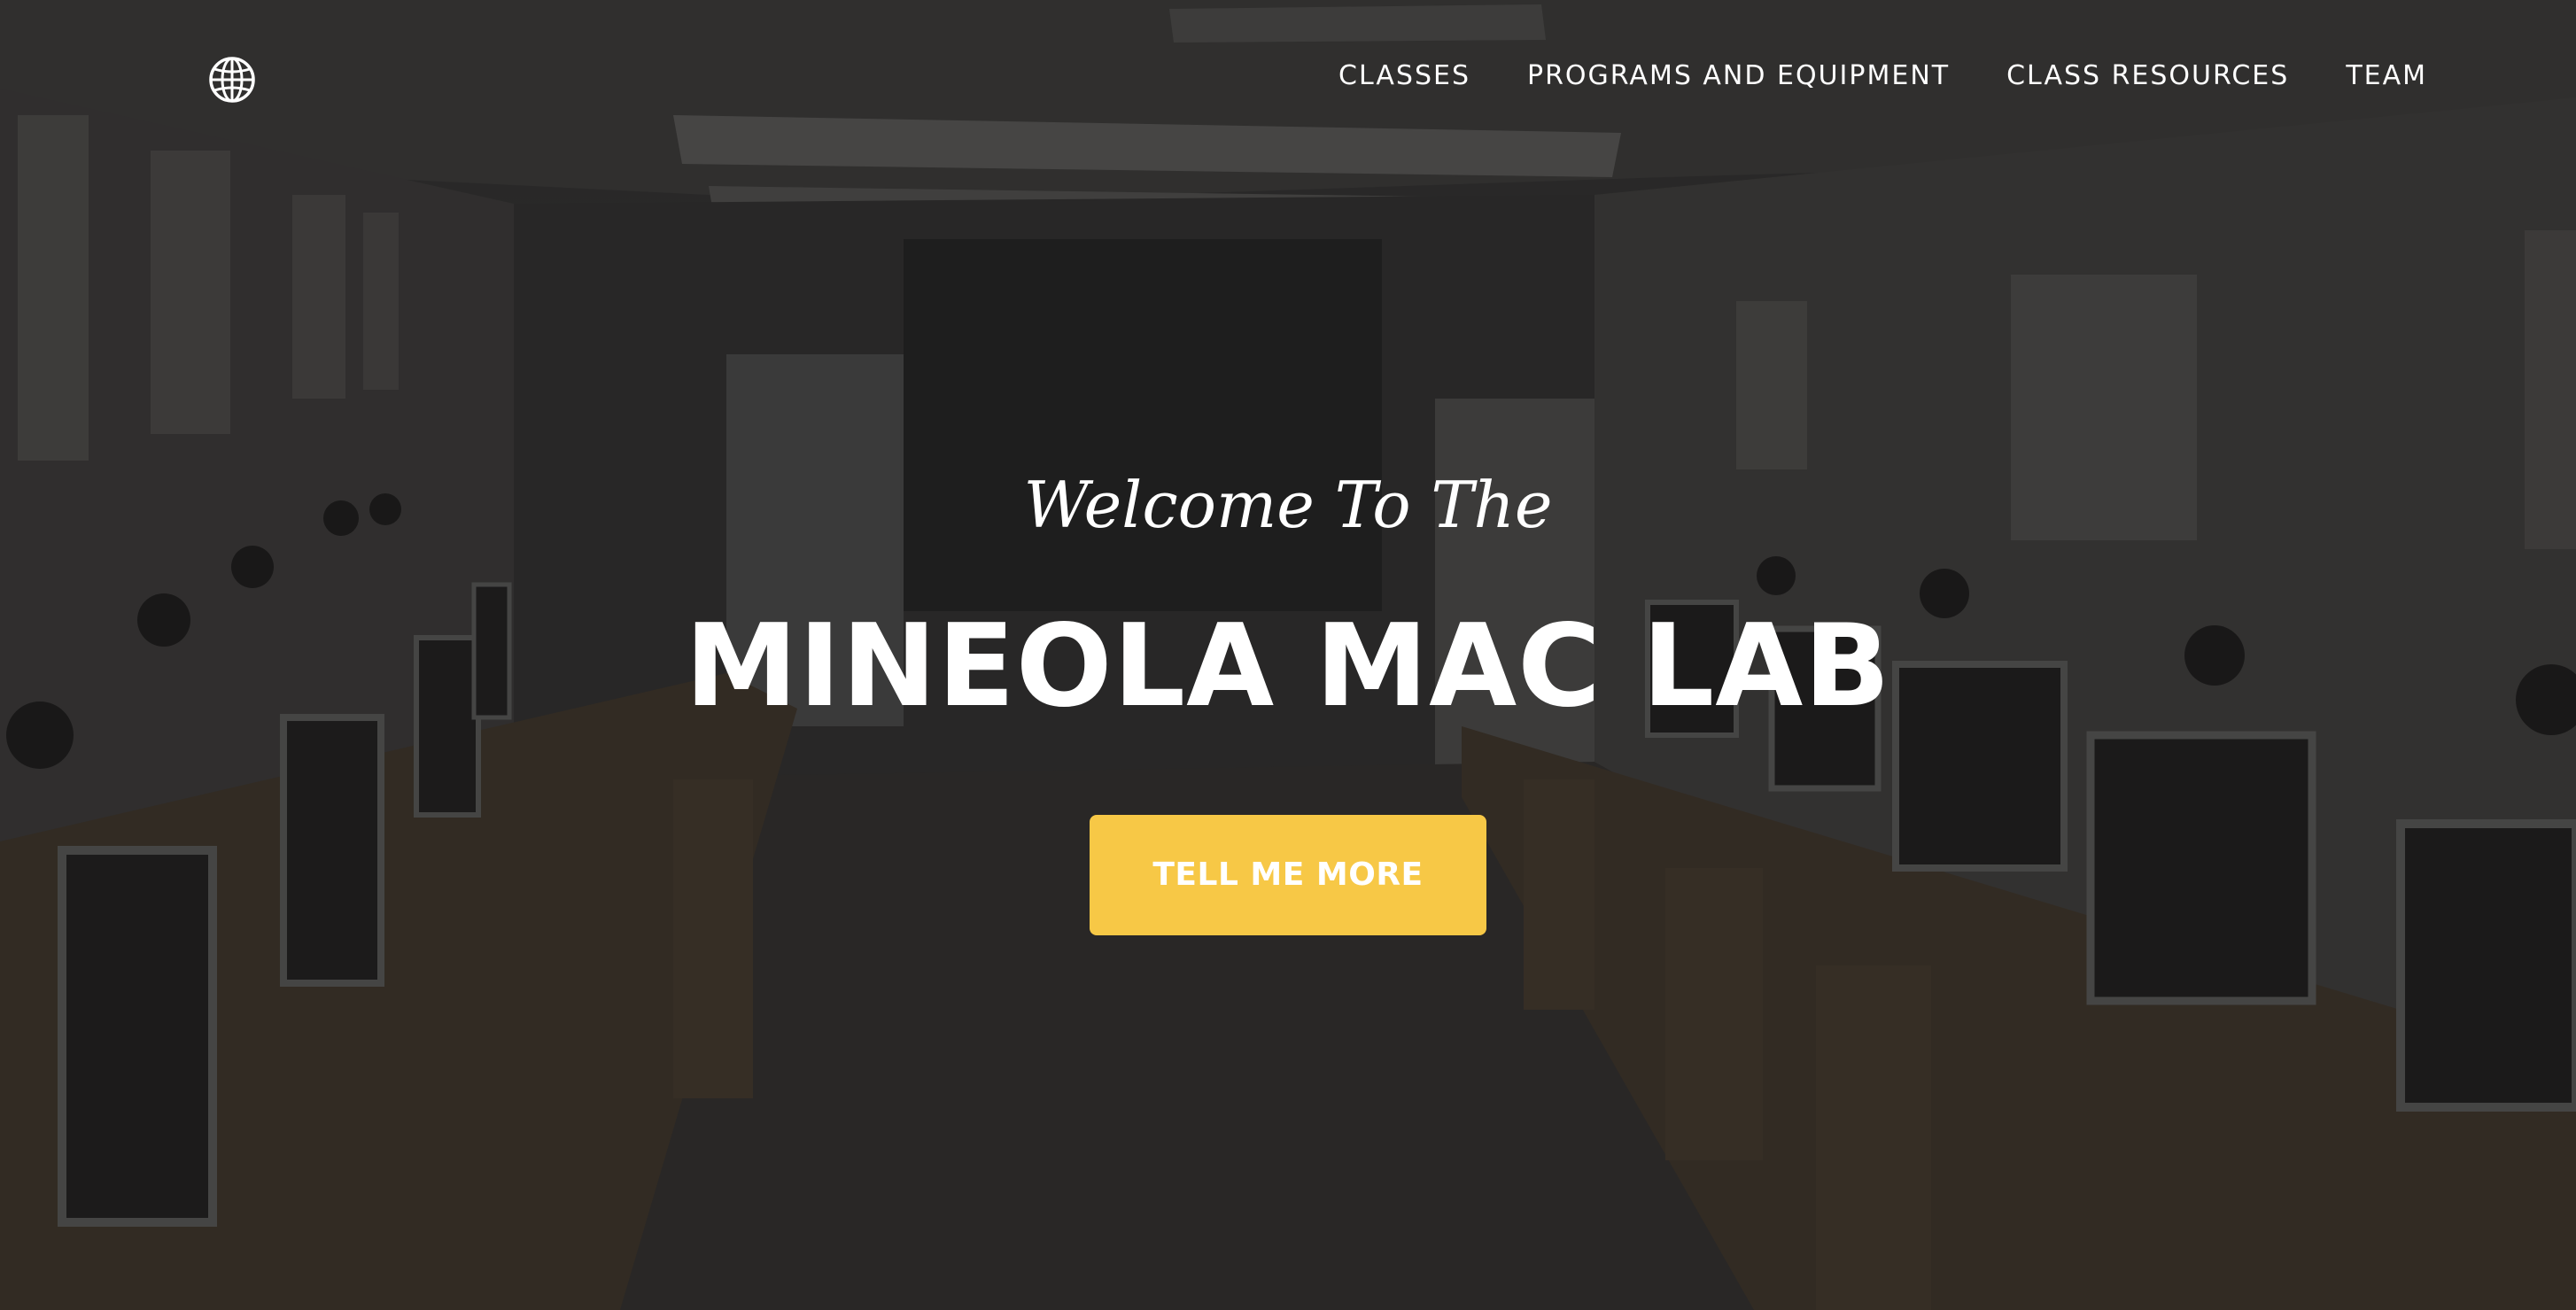  Describe the element at coordinates (1288, 667) in the screenshot. I see `hero-heading: MINEOLA MAC LAB` at that location.